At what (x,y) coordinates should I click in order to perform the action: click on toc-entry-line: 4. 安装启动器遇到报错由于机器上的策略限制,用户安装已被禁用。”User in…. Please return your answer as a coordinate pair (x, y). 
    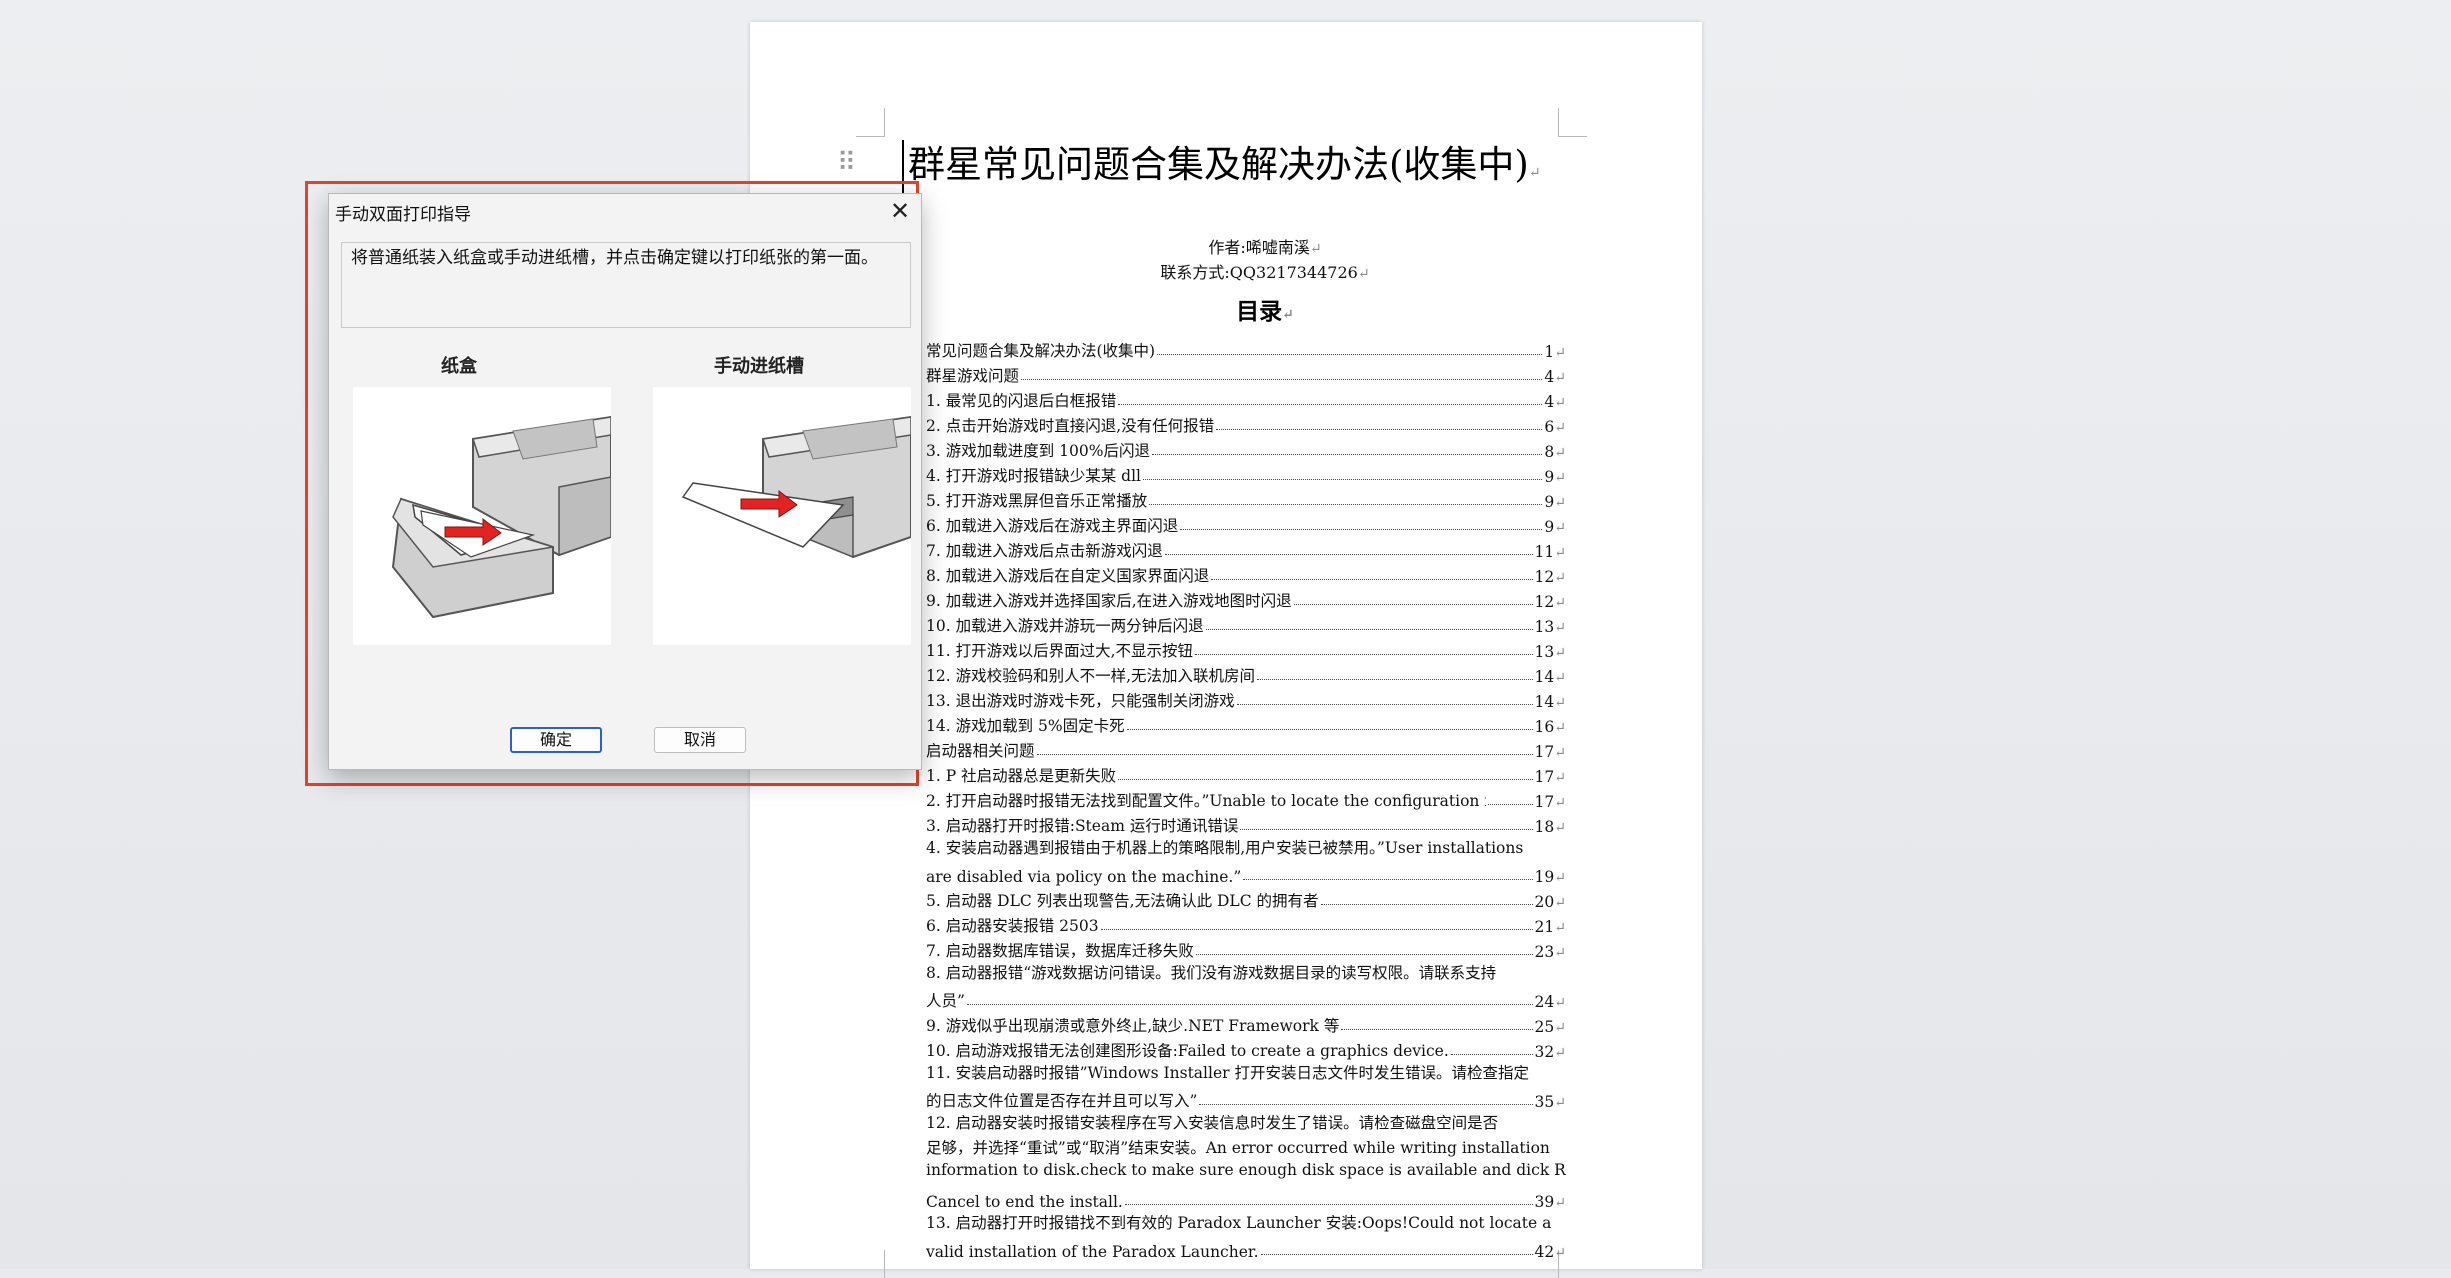
    Looking at the image, I should click on (1246, 848).